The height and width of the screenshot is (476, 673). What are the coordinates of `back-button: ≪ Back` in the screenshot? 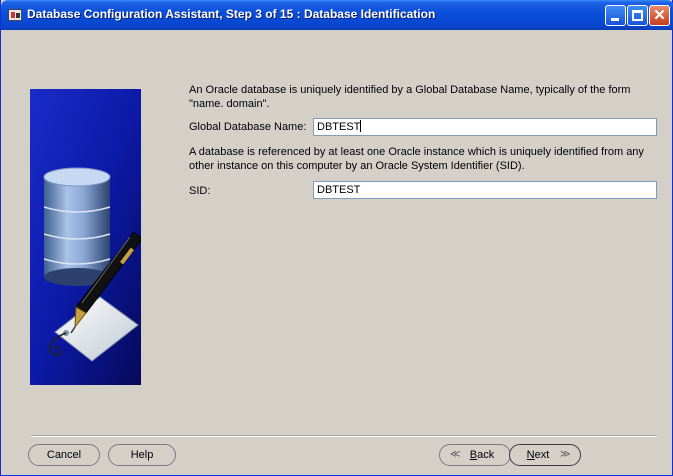 It's located at (475, 455).